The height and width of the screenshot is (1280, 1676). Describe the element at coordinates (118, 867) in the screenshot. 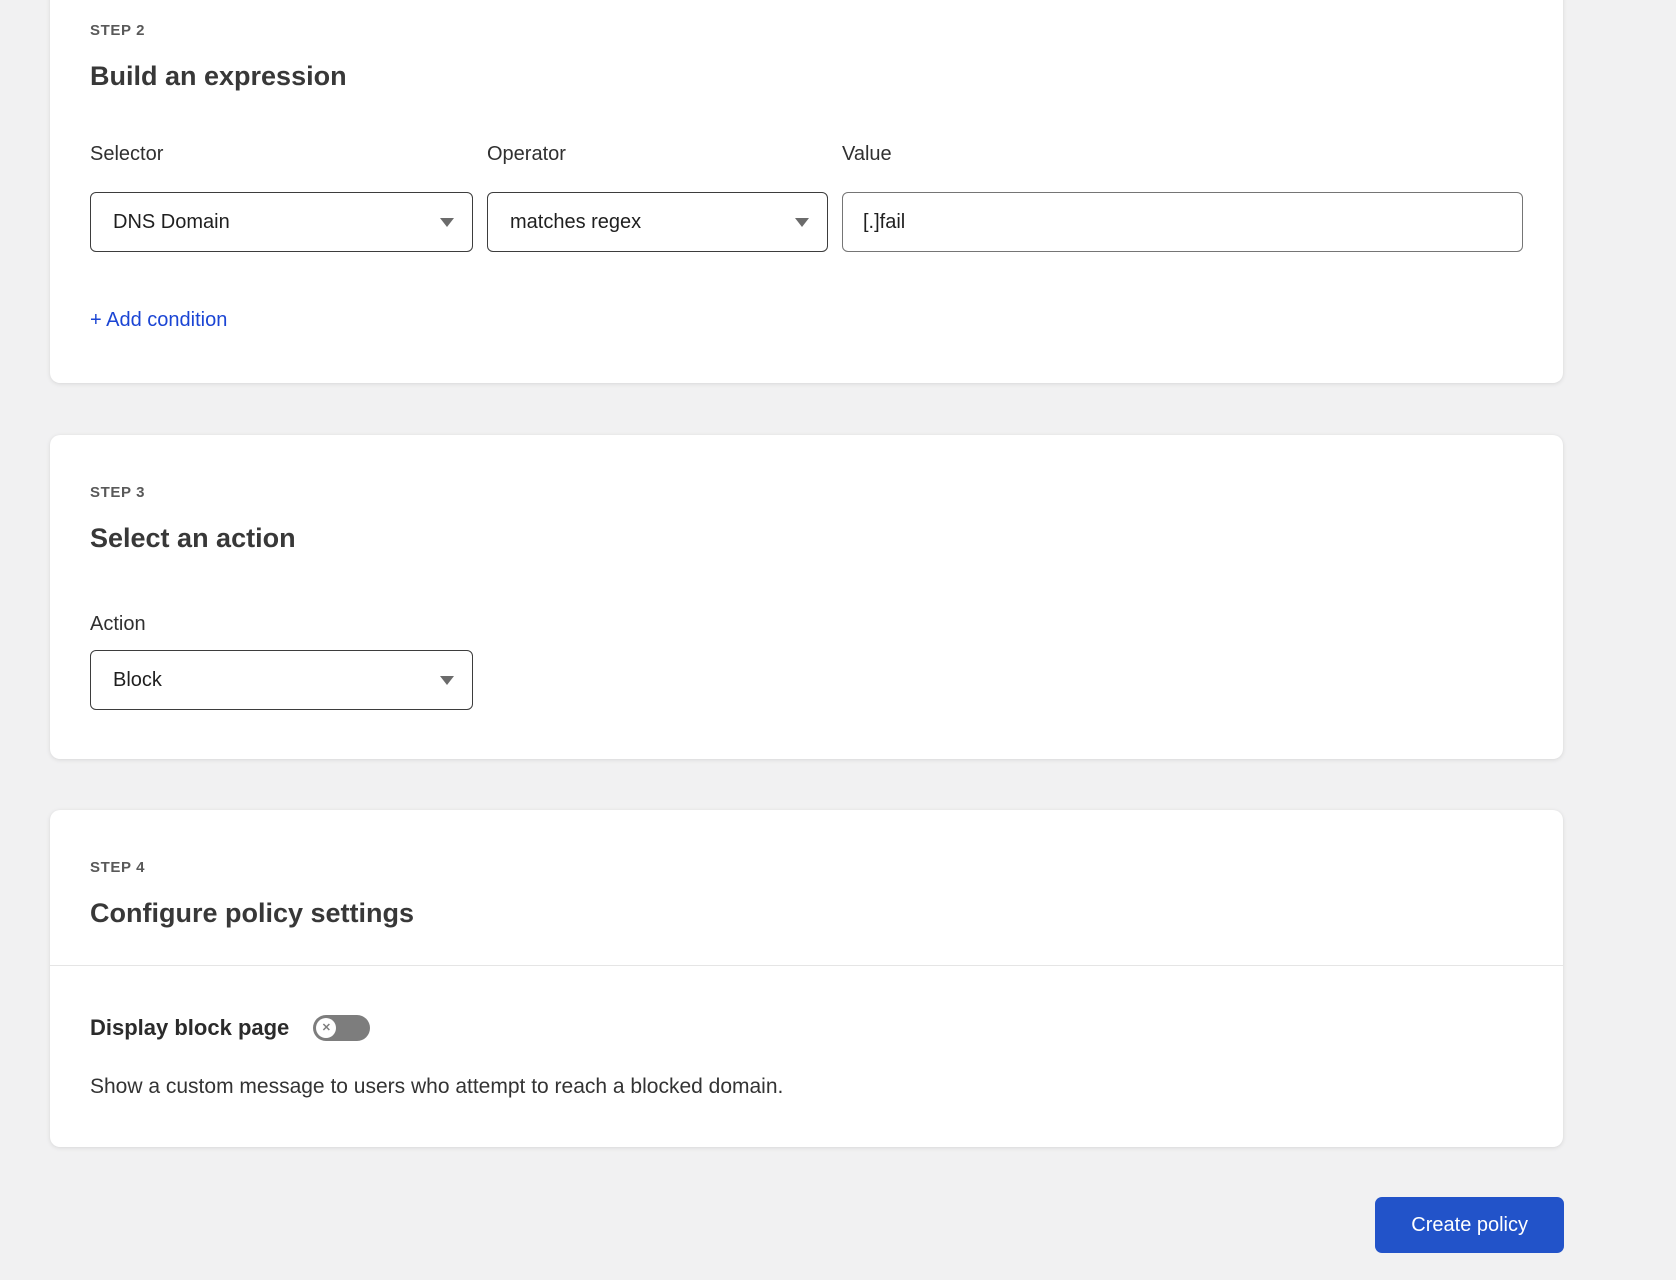

I see `step4-label: STEP 4` at that location.